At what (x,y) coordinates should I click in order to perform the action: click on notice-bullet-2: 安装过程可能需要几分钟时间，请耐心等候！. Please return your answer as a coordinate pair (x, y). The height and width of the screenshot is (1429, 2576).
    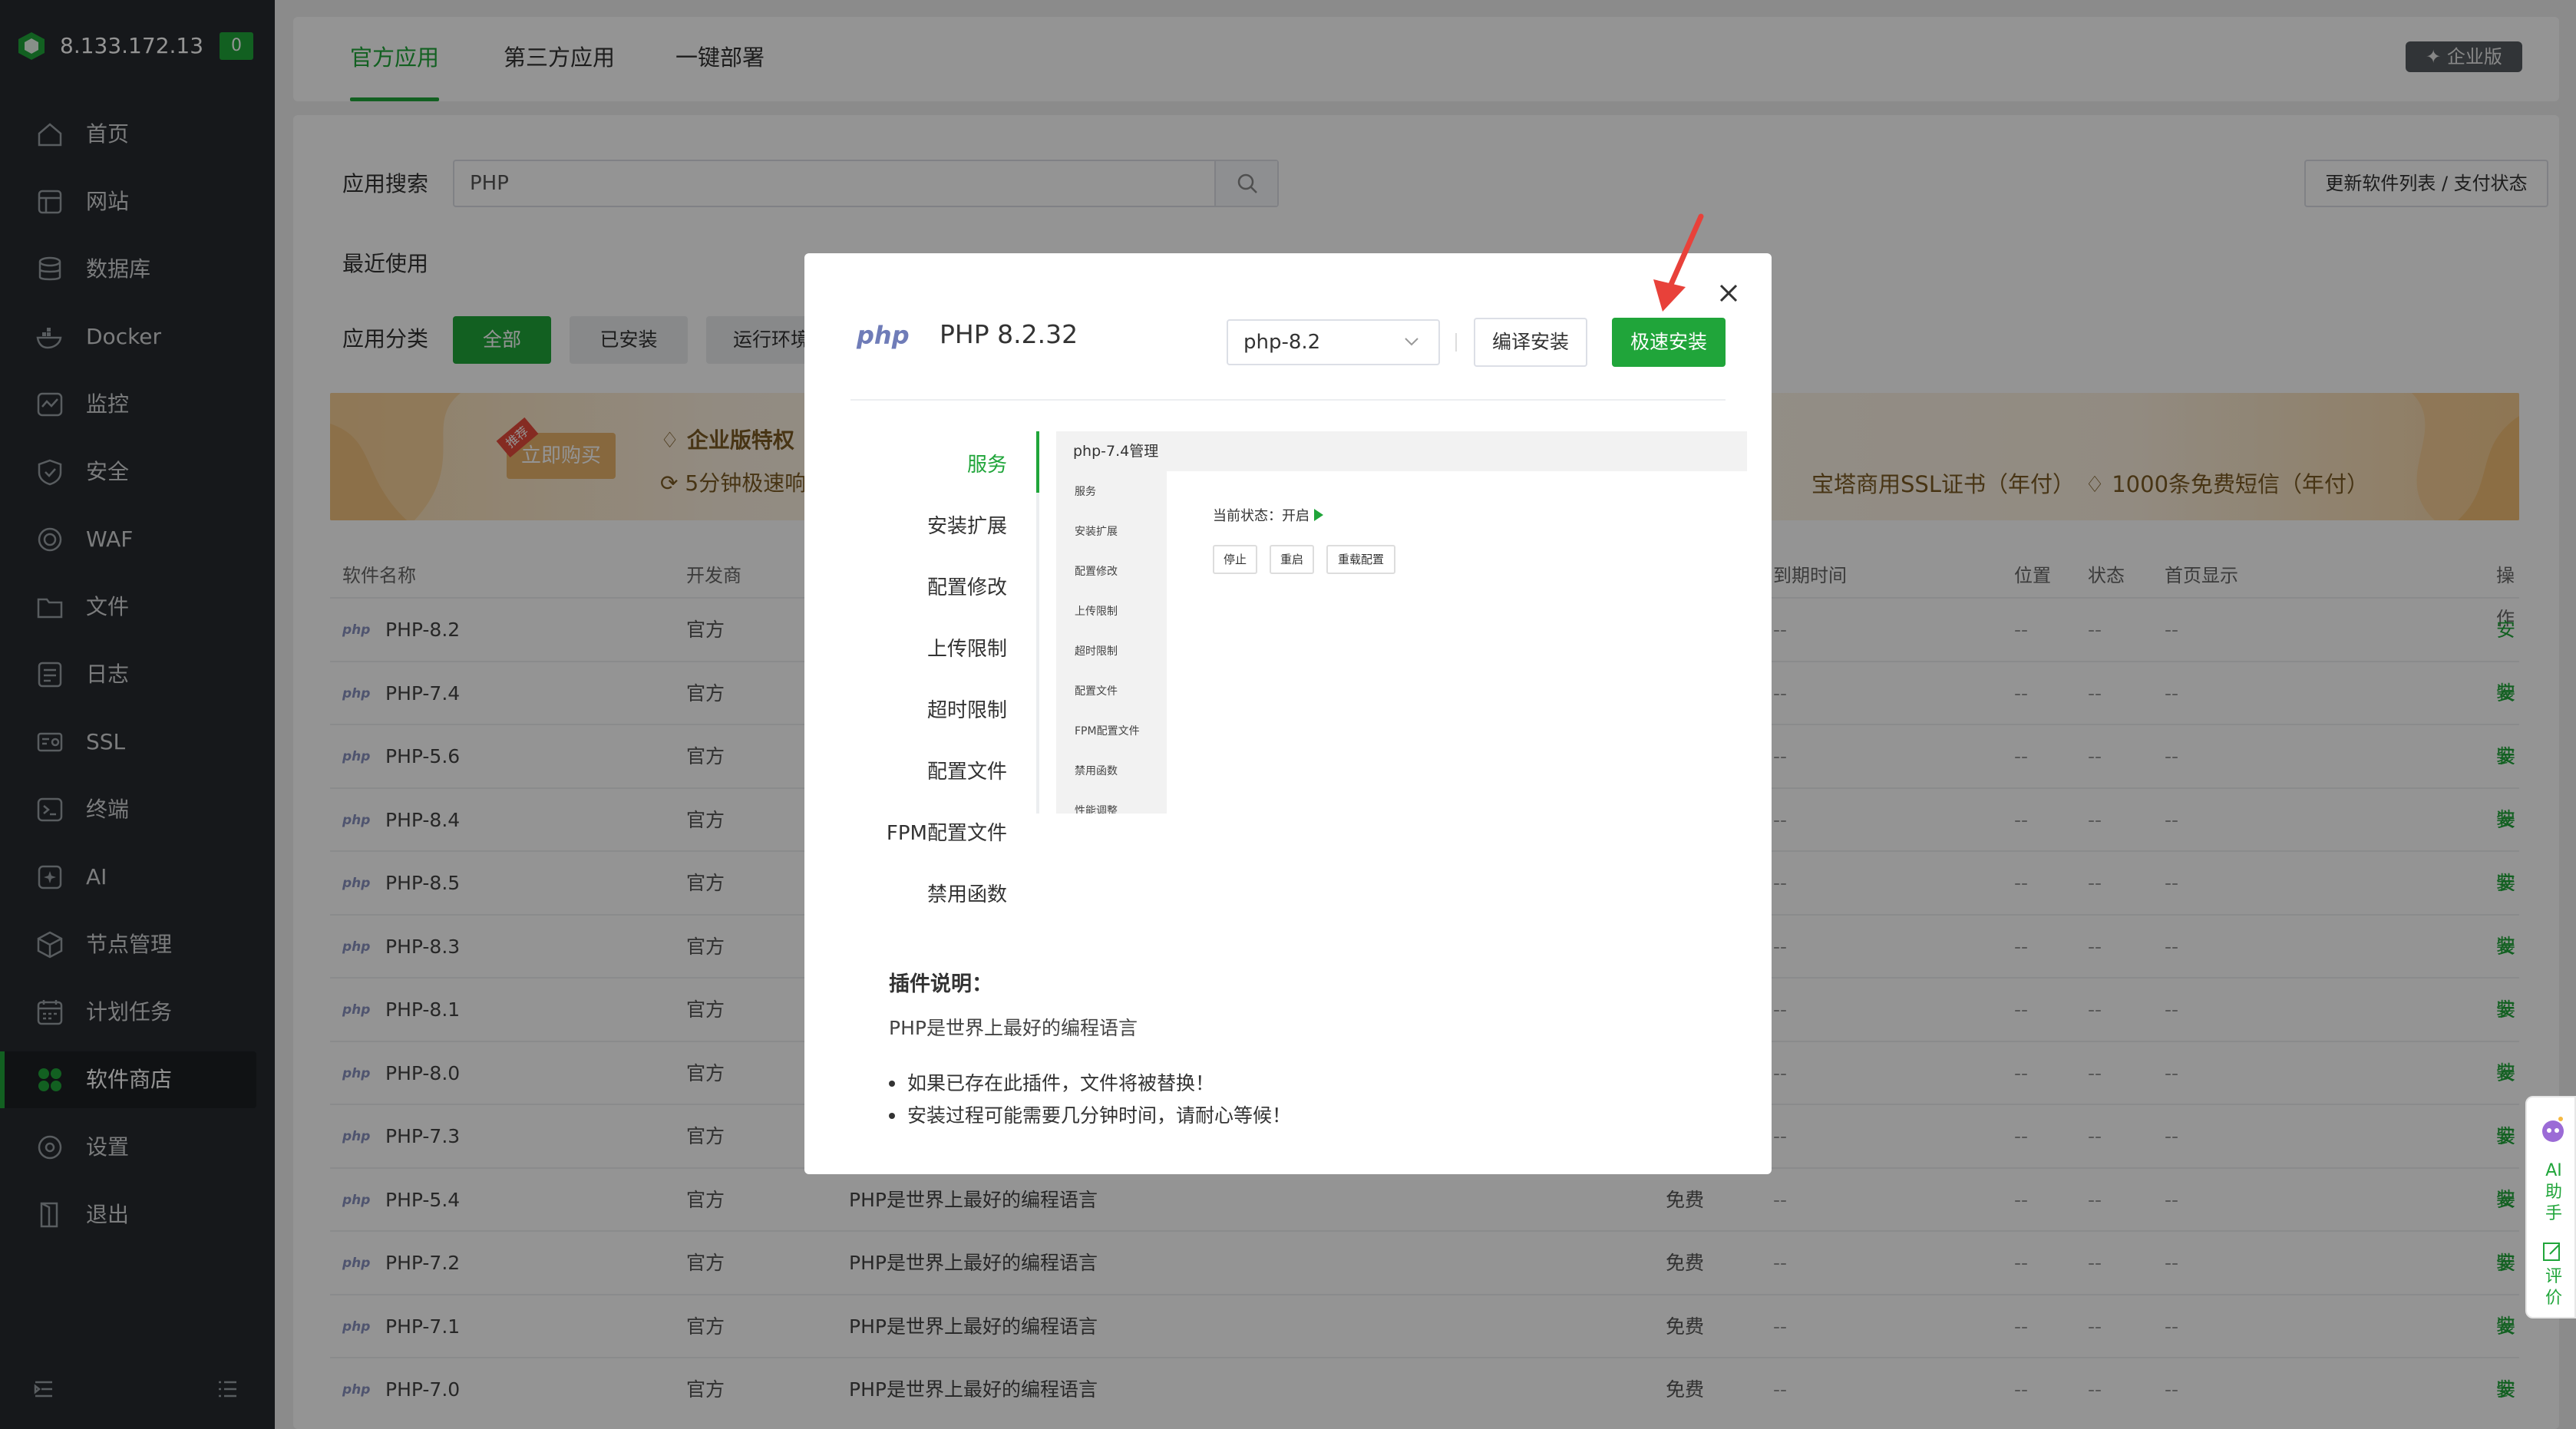
    Looking at the image, I should click on (1090, 1114).